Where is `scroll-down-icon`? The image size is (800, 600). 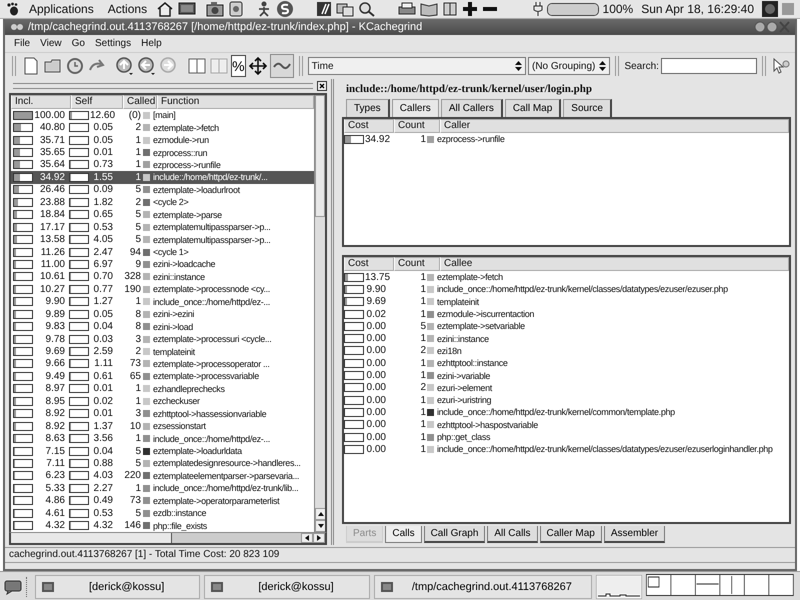 scroll-down-icon is located at coordinates (320, 526).